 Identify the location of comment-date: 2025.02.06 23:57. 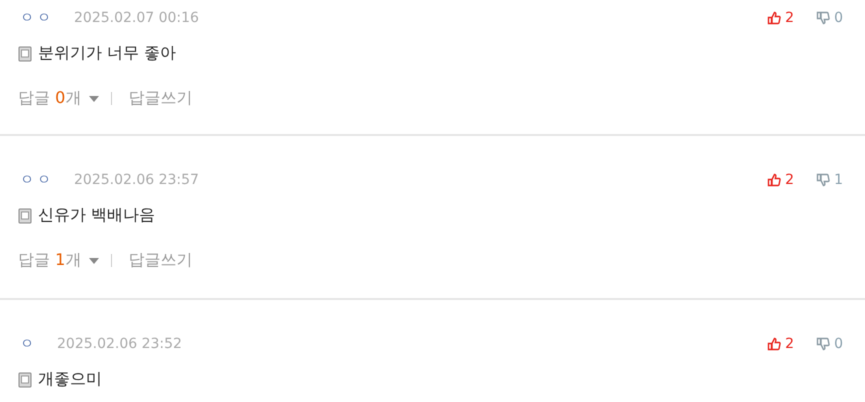
(136, 180).